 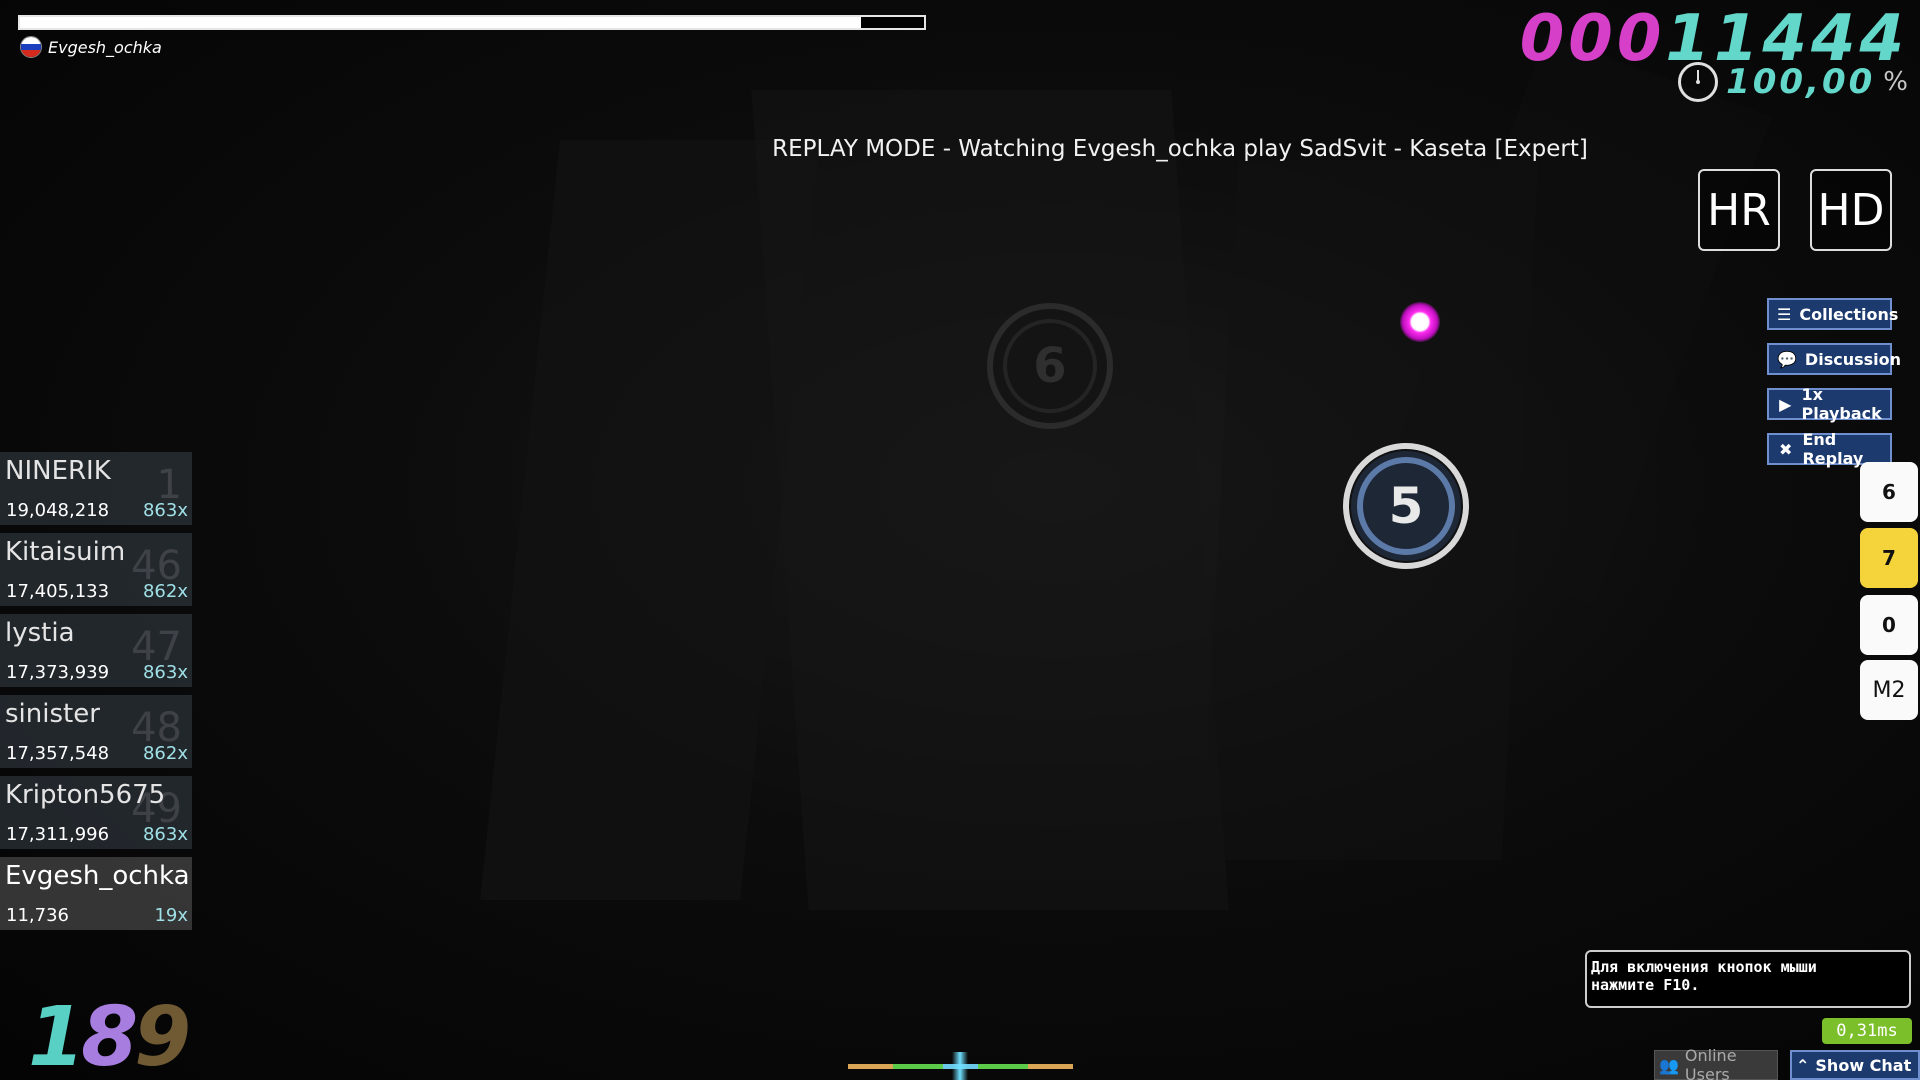 What do you see at coordinates (1889, 625) in the screenshot?
I see `key-overlay-m1: 0` at bounding box center [1889, 625].